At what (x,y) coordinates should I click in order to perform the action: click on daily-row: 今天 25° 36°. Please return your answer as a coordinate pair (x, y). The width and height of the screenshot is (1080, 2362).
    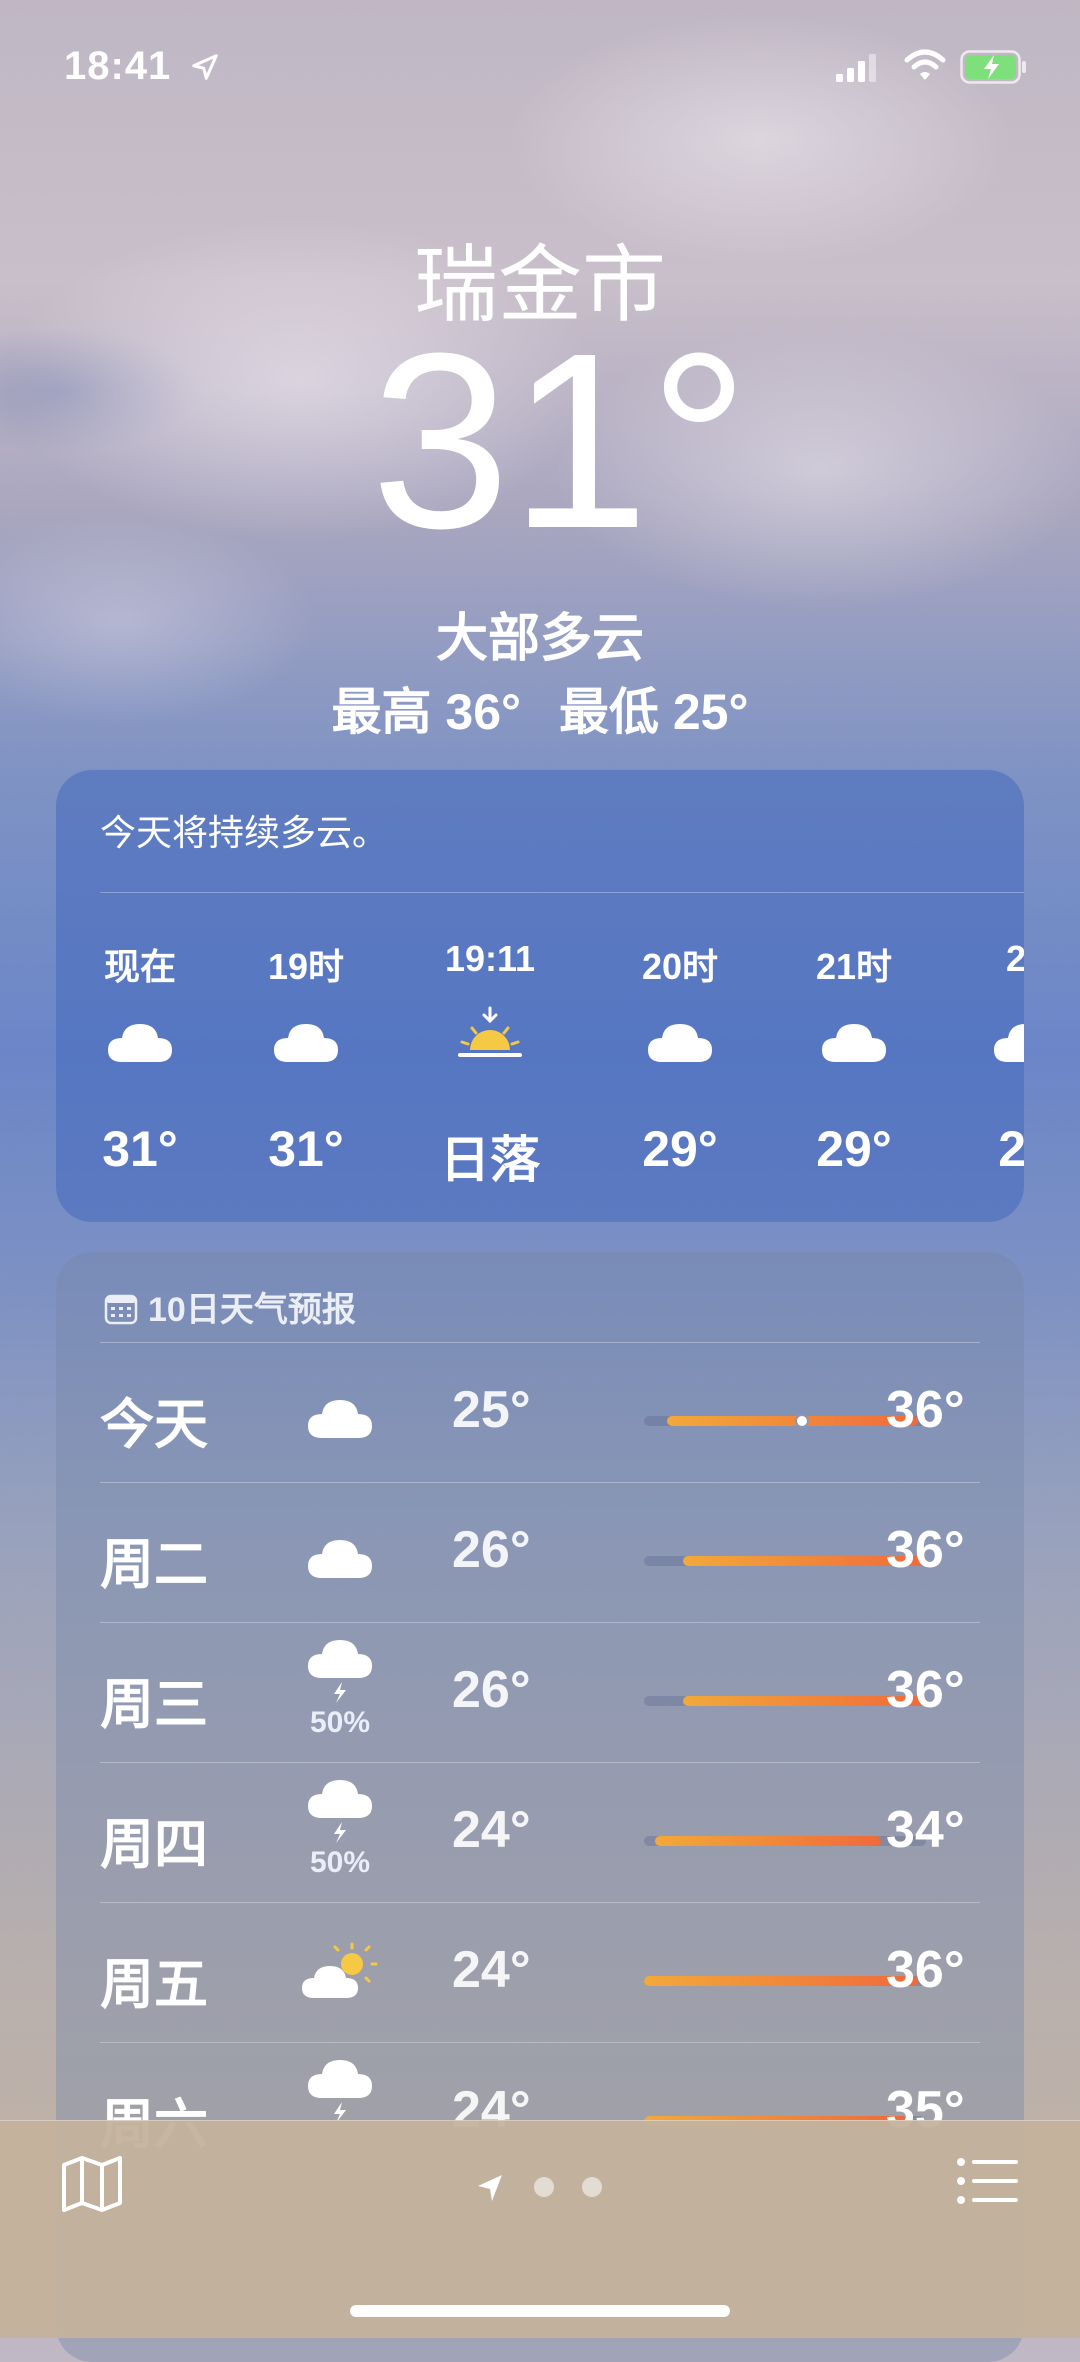
    Looking at the image, I should click on (540, 1412).